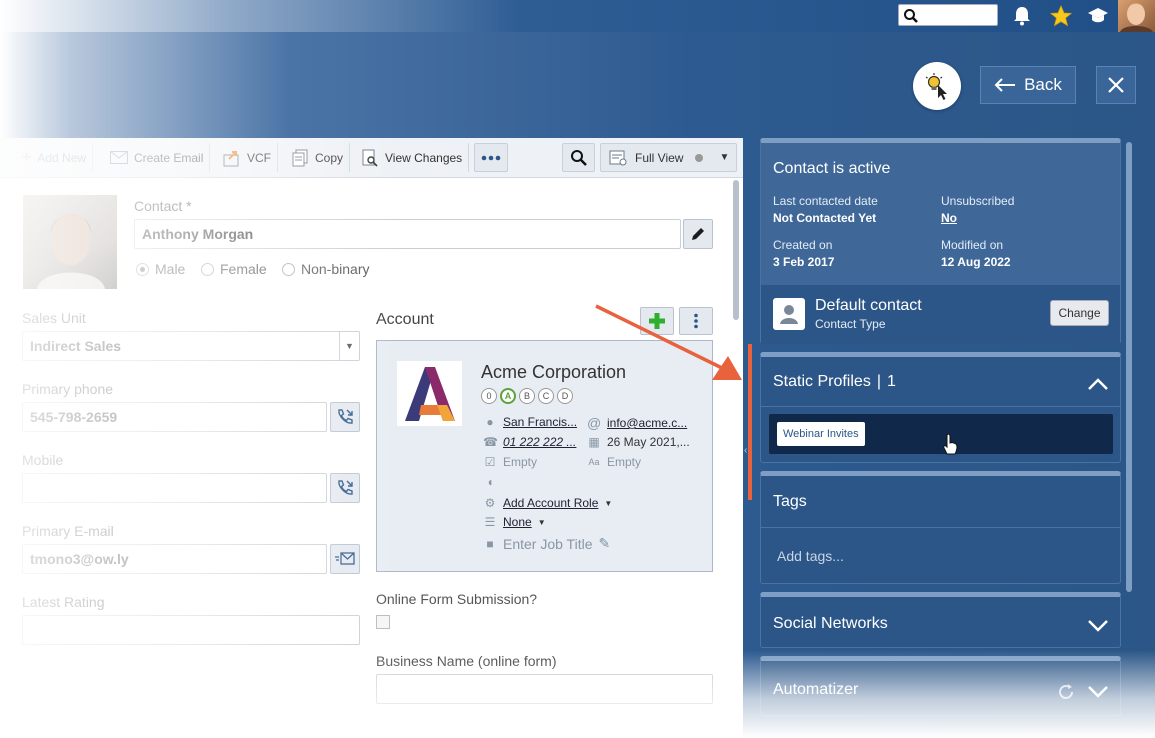 The image size is (1155, 738). Describe the element at coordinates (349, 346) in the screenshot. I see `chevron-down-icon: ▼` at that location.